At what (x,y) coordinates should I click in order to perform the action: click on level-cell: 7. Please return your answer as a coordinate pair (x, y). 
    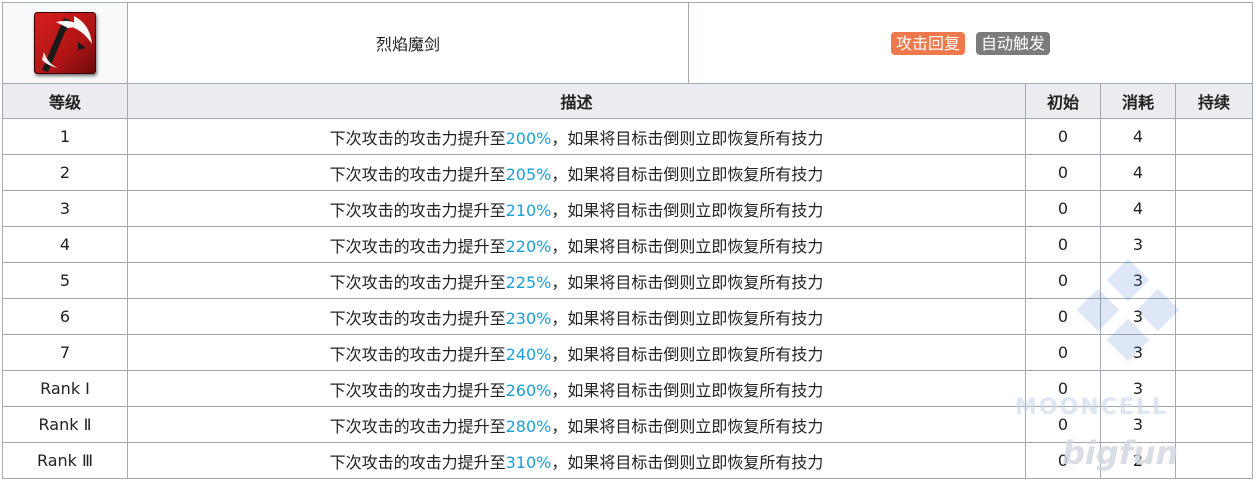
    Looking at the image, I should click on (65, 352).